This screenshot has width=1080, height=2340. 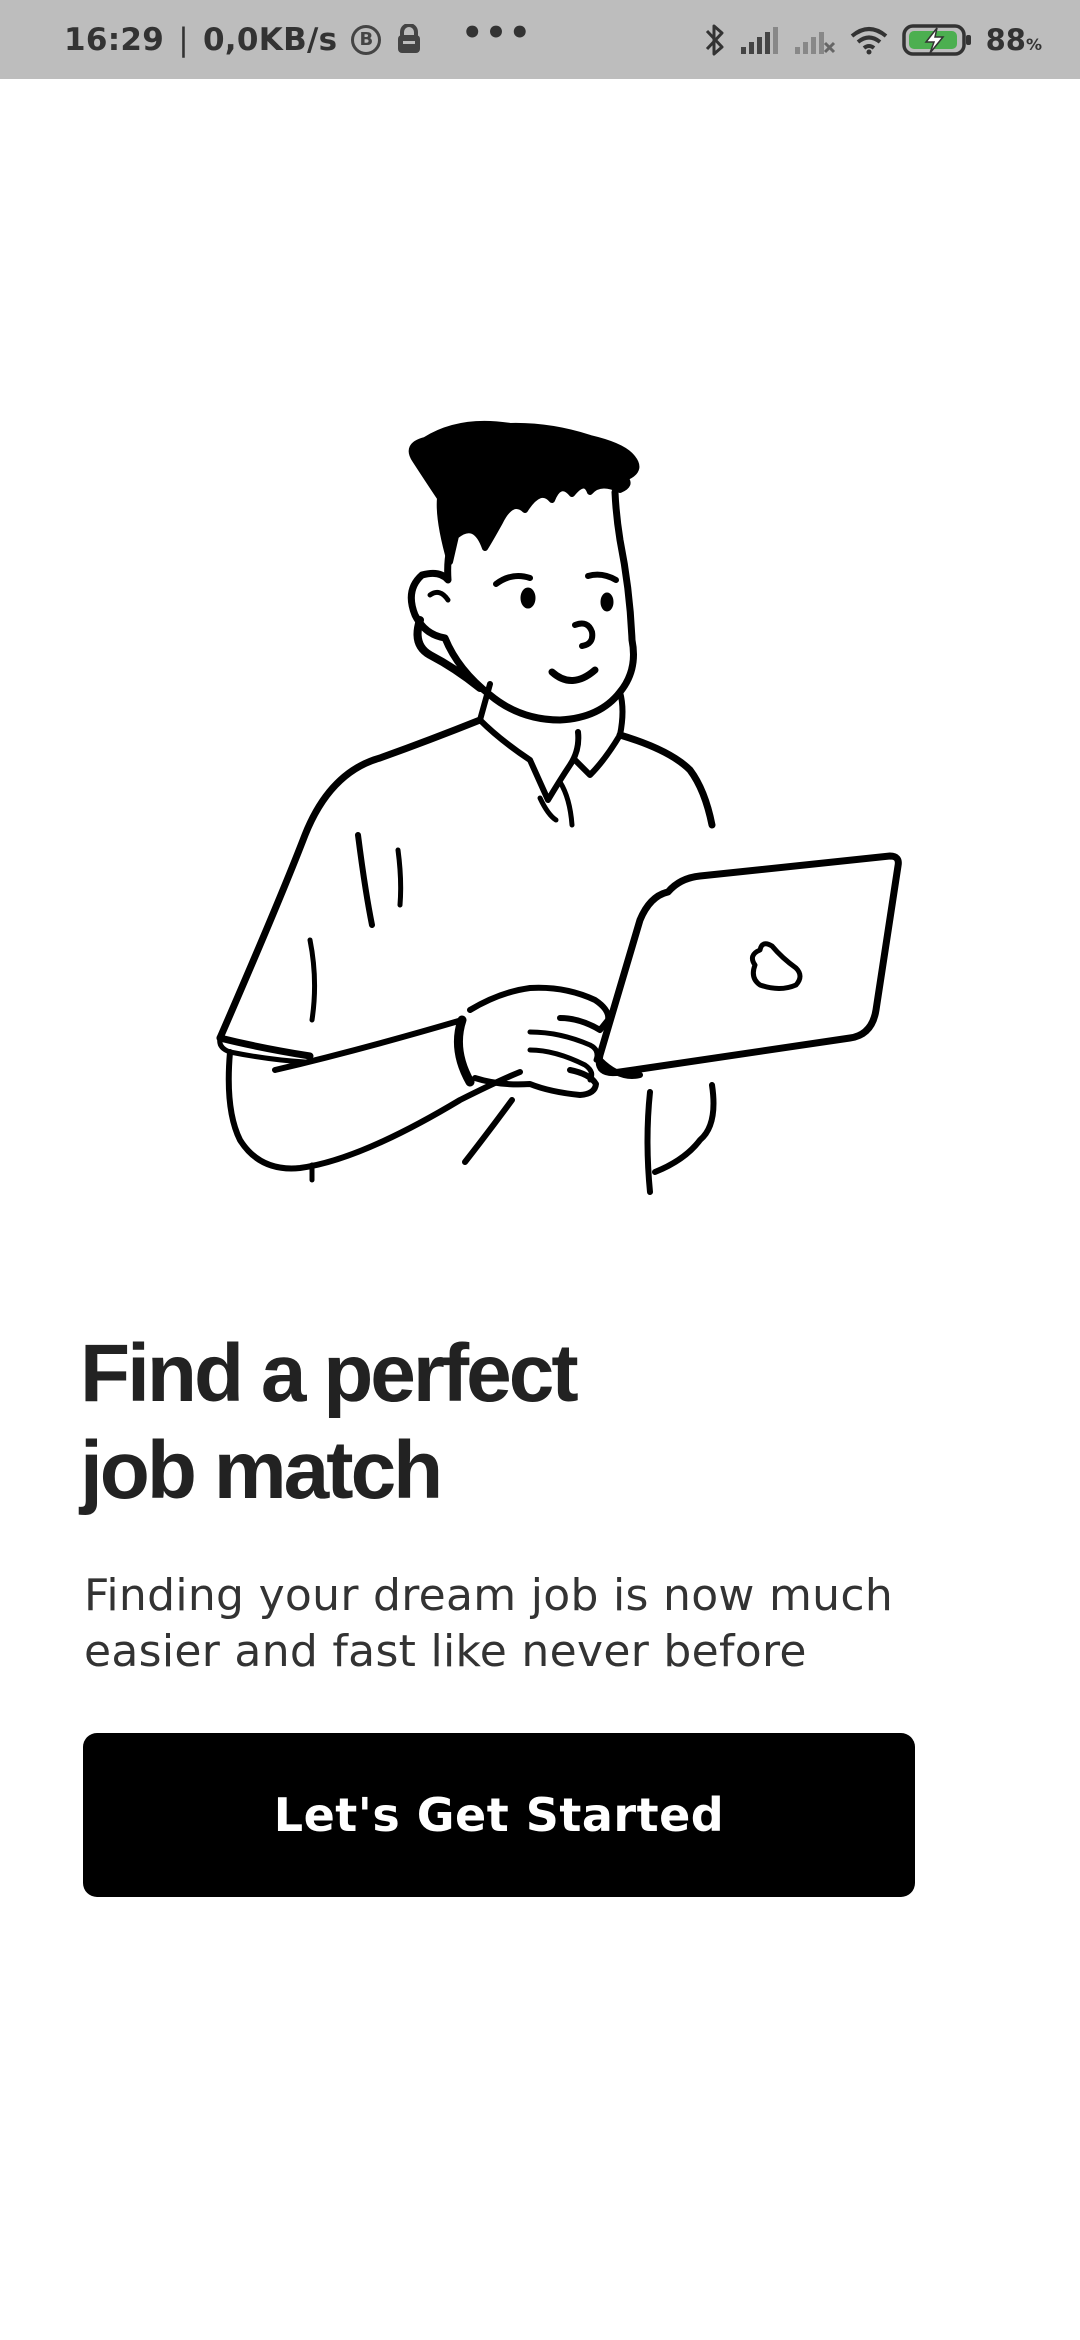 What do you see at coordinates (270, 39) in the screenshot?
I see `network-speed: 0,0KB/s` at bounding box center [270, 39].